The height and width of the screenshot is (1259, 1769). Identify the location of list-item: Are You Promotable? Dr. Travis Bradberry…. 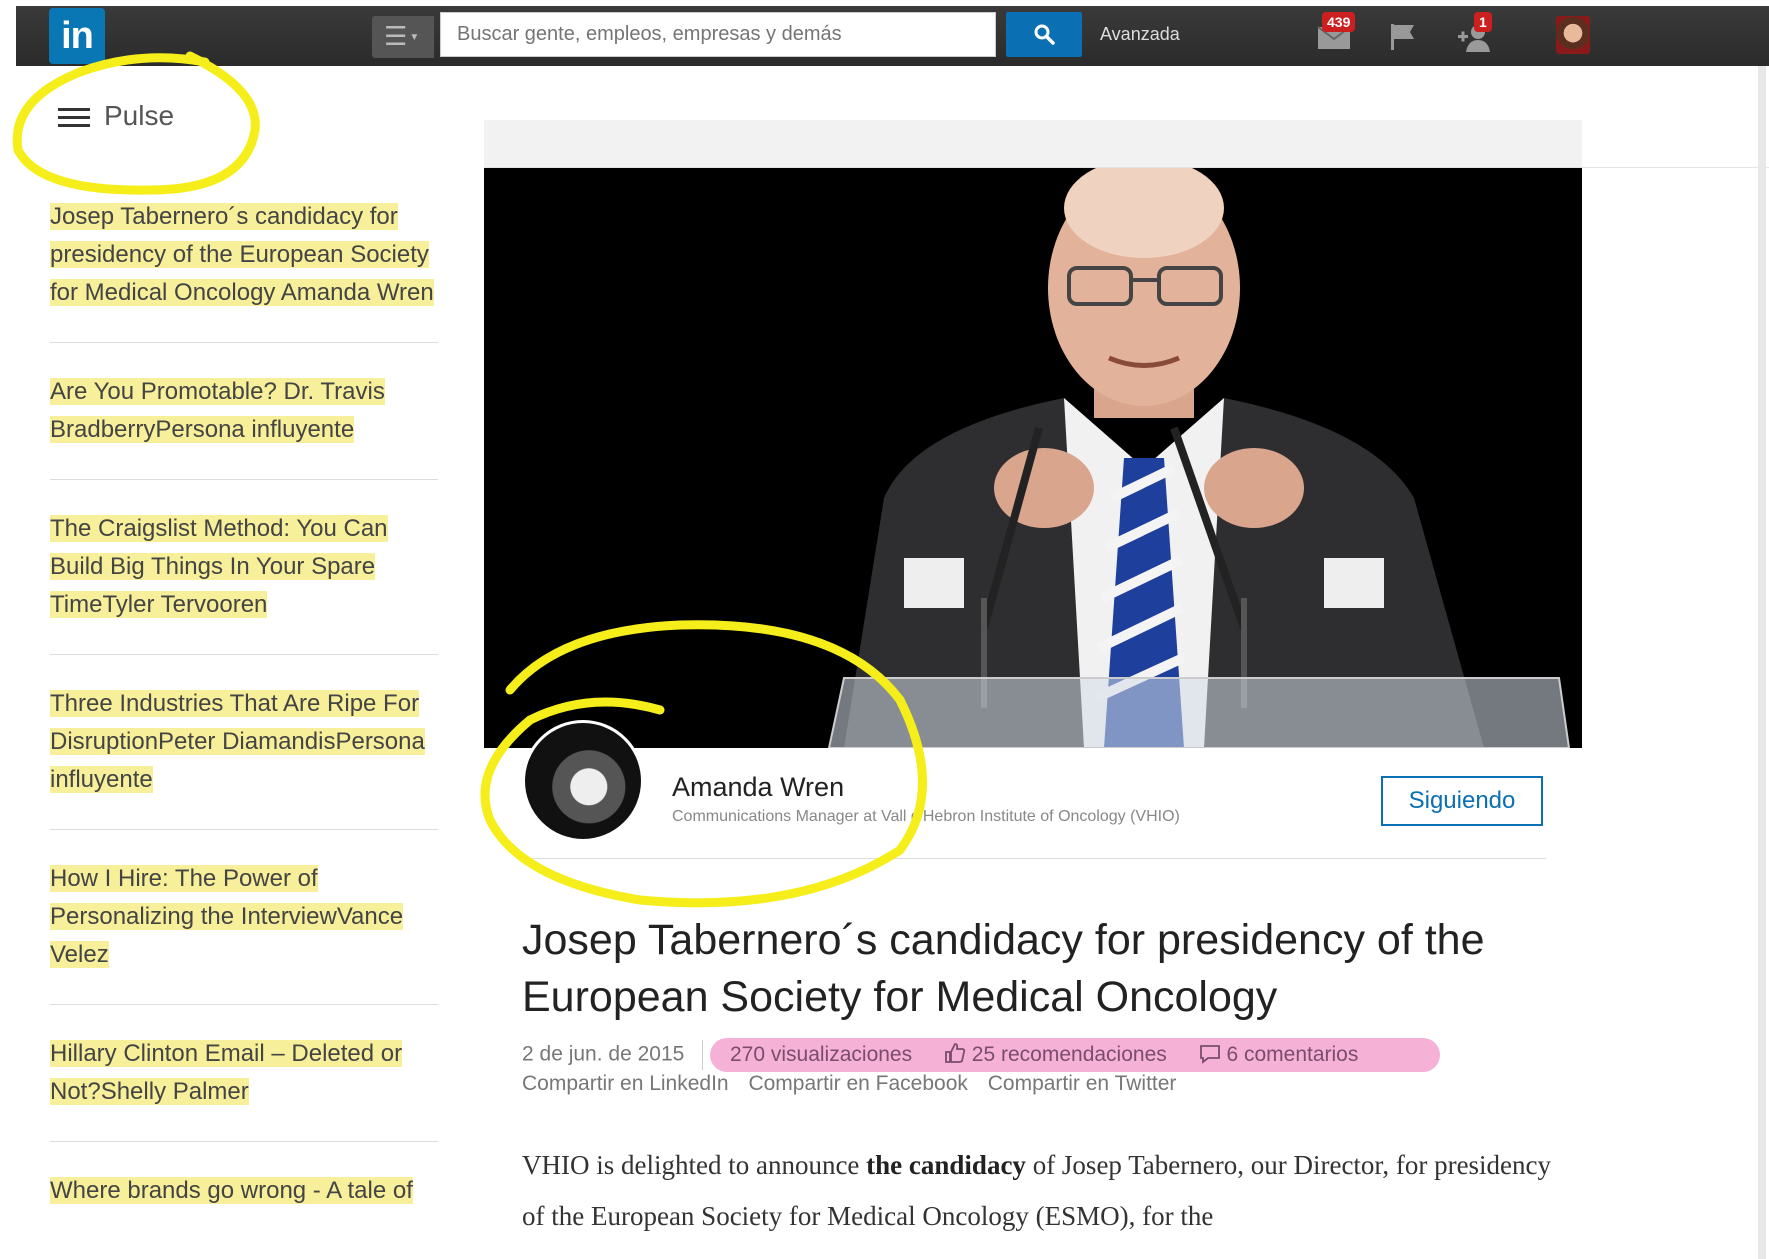
(244, 426).